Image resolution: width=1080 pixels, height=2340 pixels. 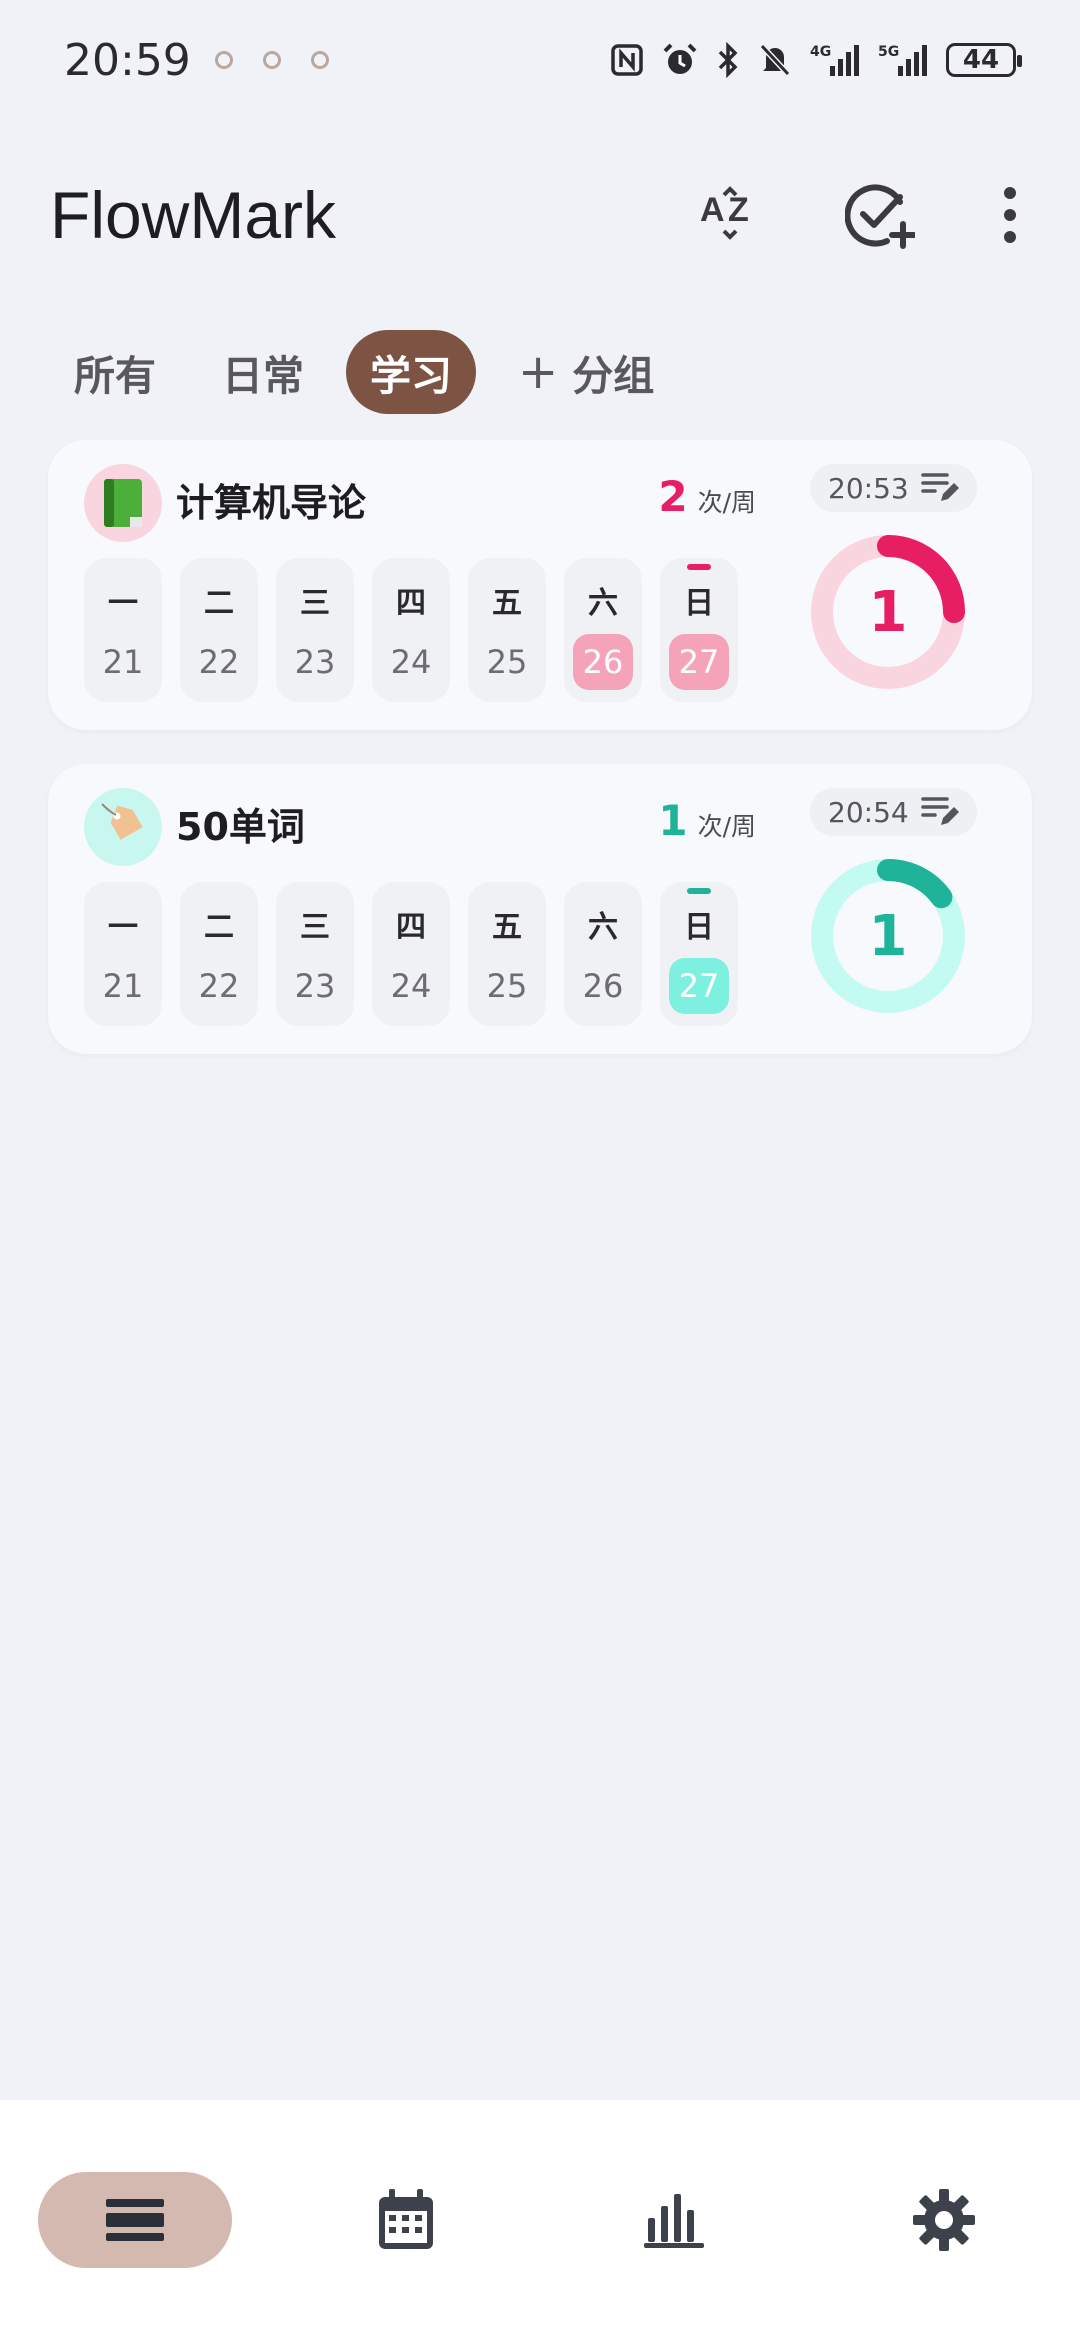 I want to click on day-name: 五, so click(x=507, y=603).